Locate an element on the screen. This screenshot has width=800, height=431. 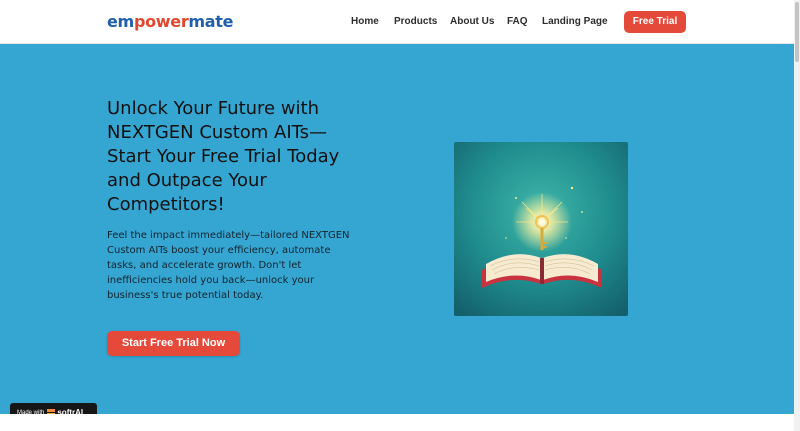
hero-illustration is located at coordinates (541, 229).